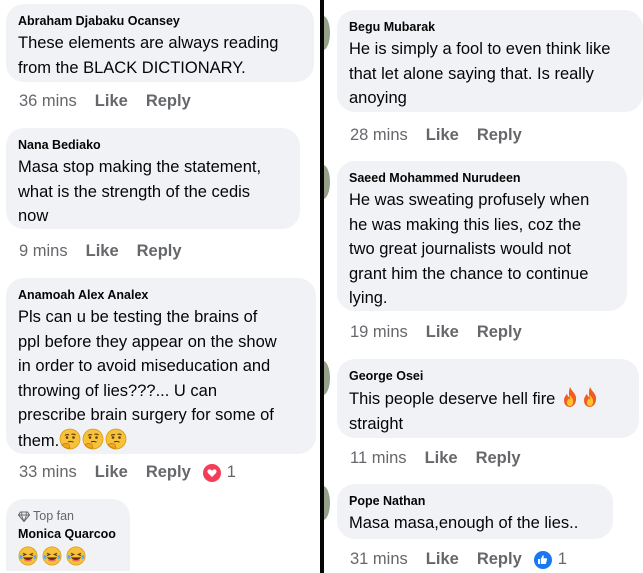  What do you see at coordinates (488, 411) in the screenshot?
I see `comment-text: This people deserve hell fire straight` at bounding box center [488, 411].